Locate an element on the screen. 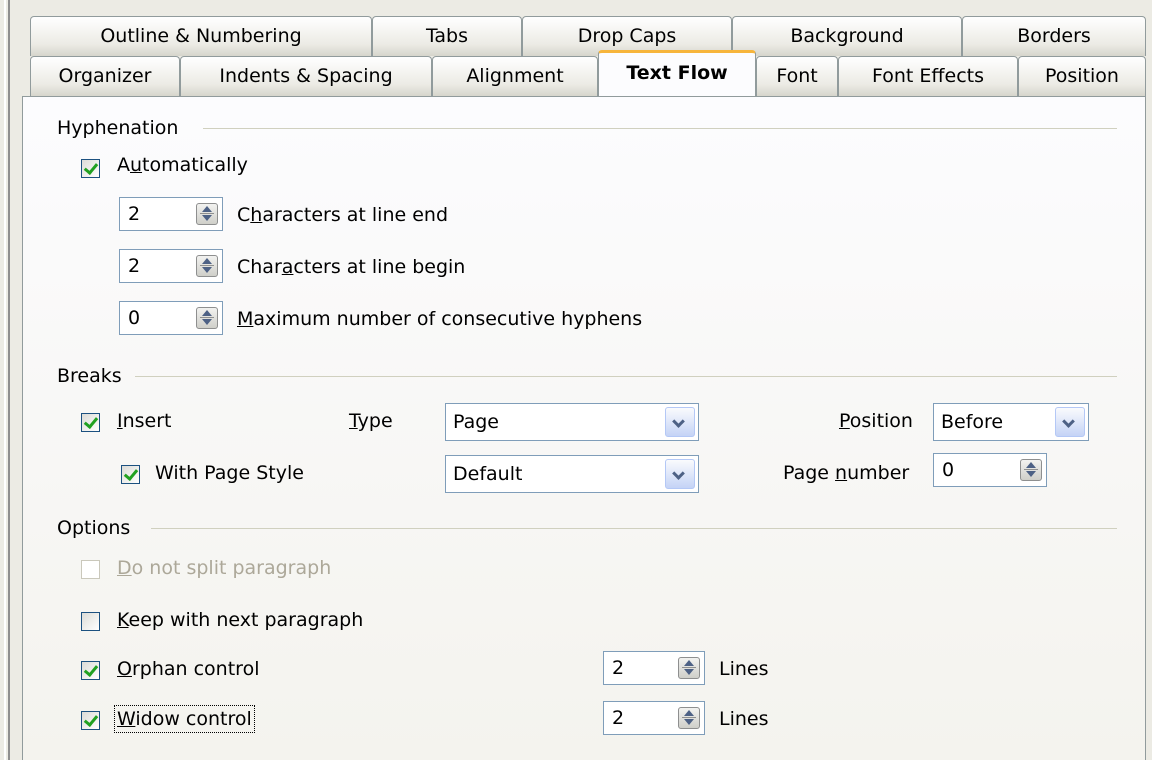 The width and height of the screenshot is (1152, 760). page-number-spinbox: 0 is located at coordinates (990, 470).